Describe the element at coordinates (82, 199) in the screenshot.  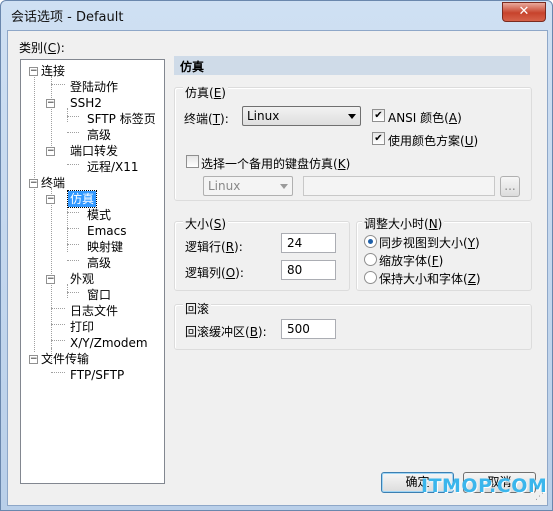
I see `tree-item-emulation: 仿真` at that location.